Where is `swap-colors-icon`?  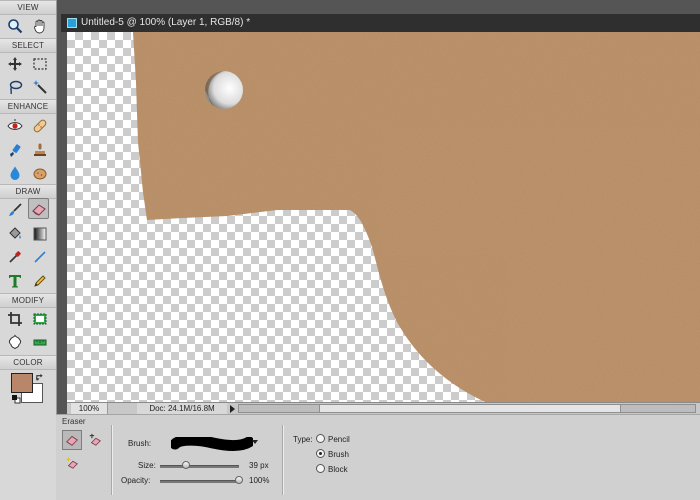 swap-colors-icon is located at coordinates (39, 377).